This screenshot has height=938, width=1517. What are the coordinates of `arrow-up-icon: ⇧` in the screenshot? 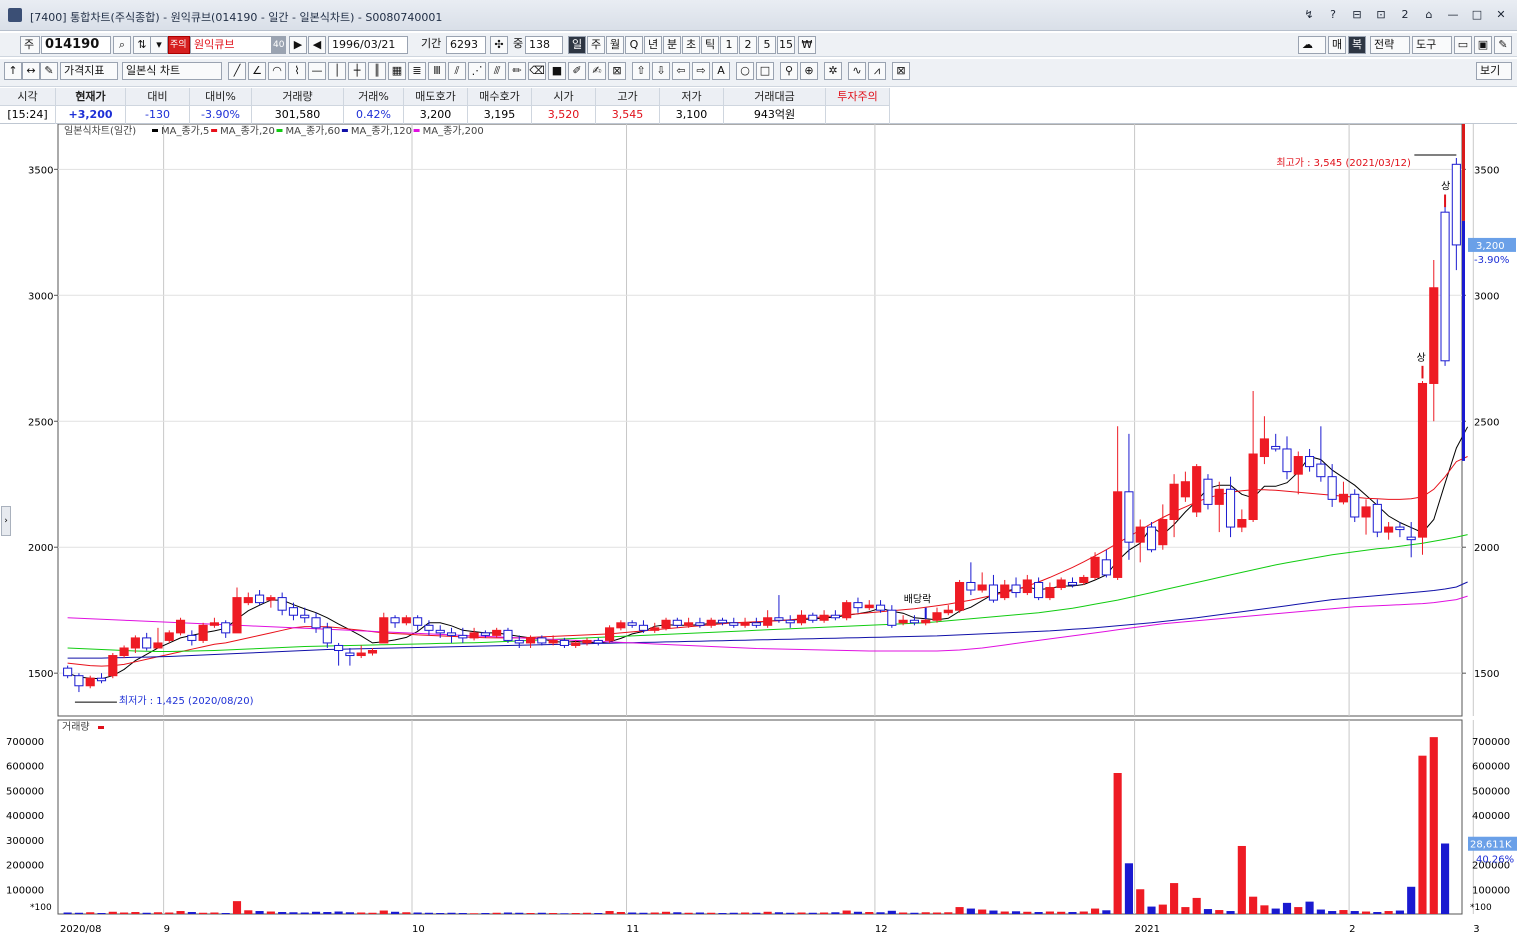 It's located at (641, 71).